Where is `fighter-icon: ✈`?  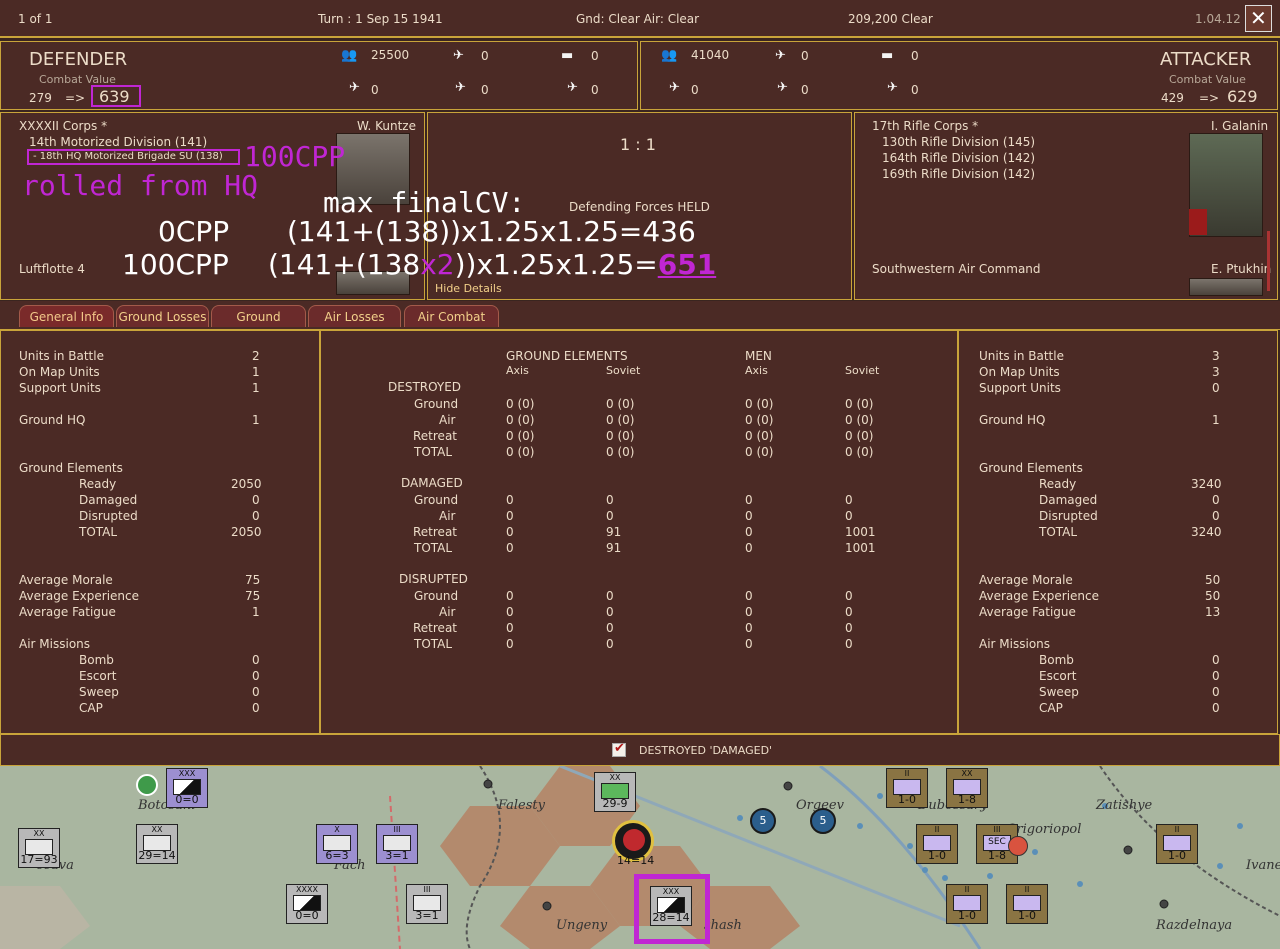 fighter-icon: ✈ is located at coordinates (780, 55).